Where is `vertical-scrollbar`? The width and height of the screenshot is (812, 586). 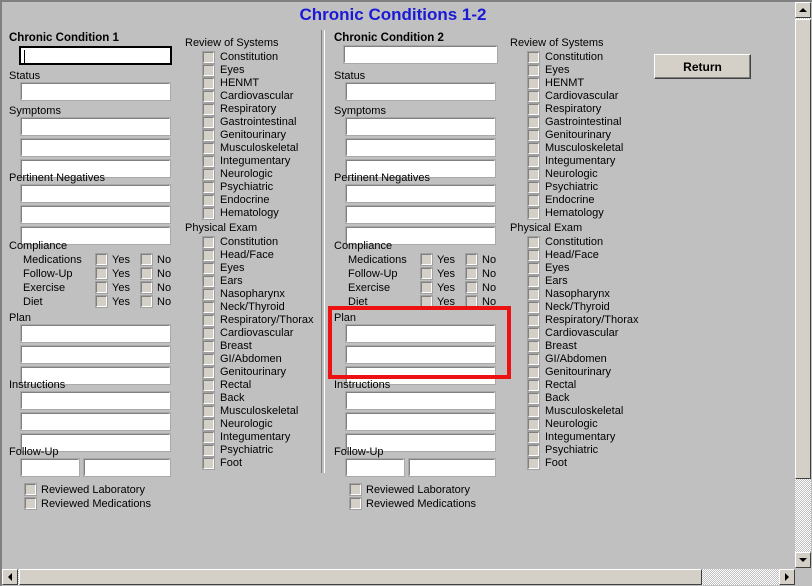
vertical-scrollbar is located at coordinates (803, 285).